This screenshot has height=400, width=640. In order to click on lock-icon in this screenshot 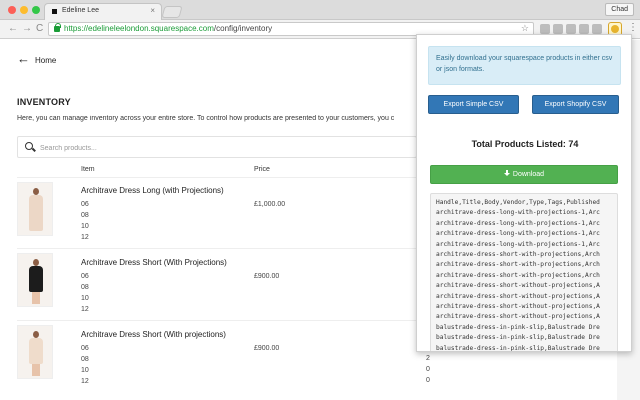, I will do `click(57, 27)`.